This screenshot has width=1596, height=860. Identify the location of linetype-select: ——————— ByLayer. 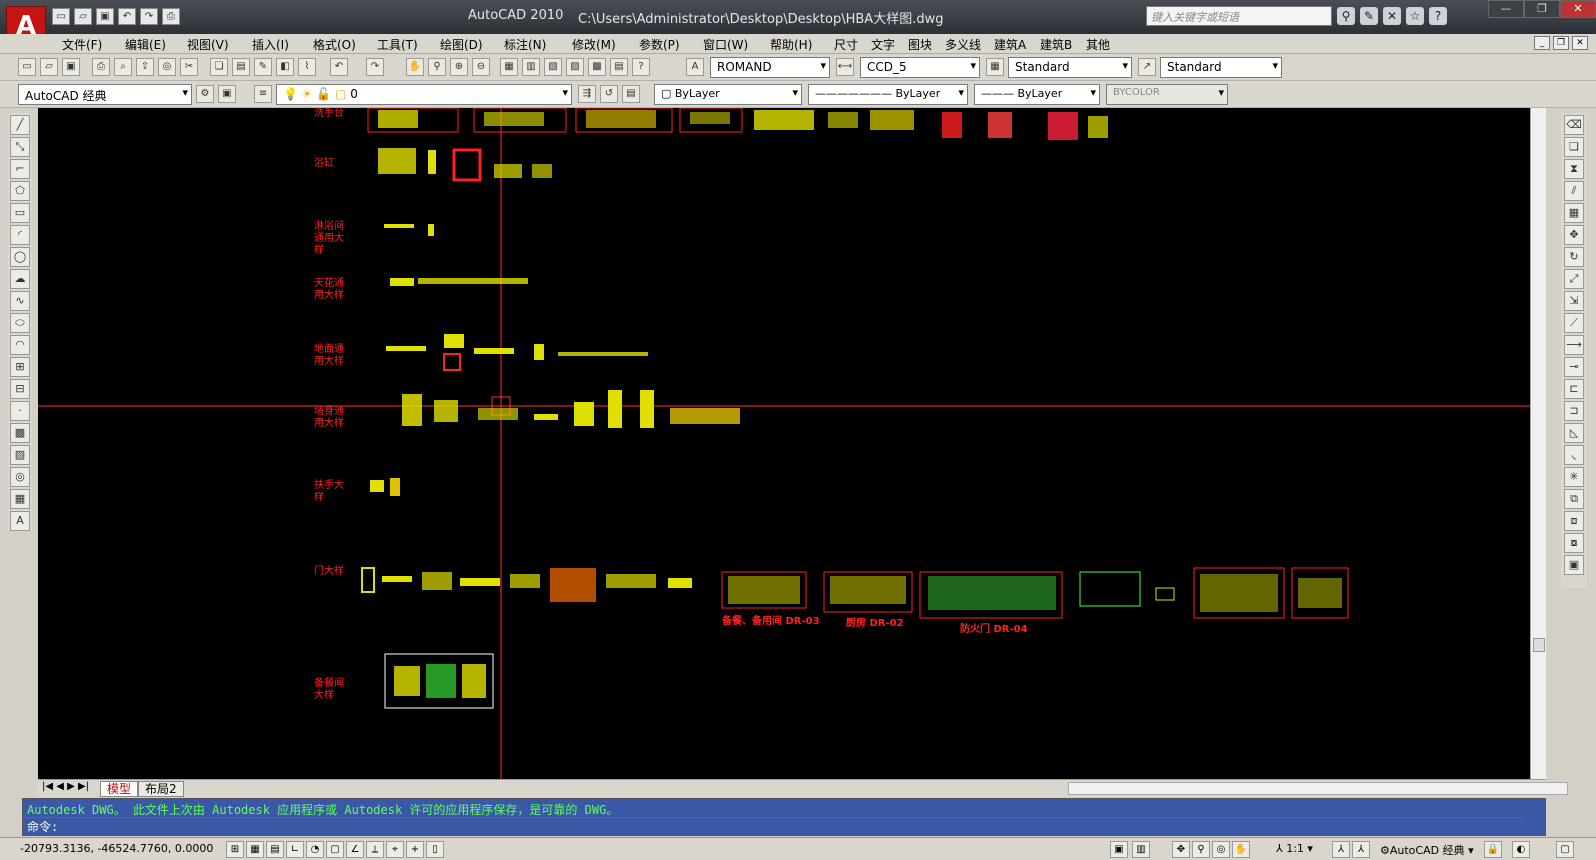
(888, 94).